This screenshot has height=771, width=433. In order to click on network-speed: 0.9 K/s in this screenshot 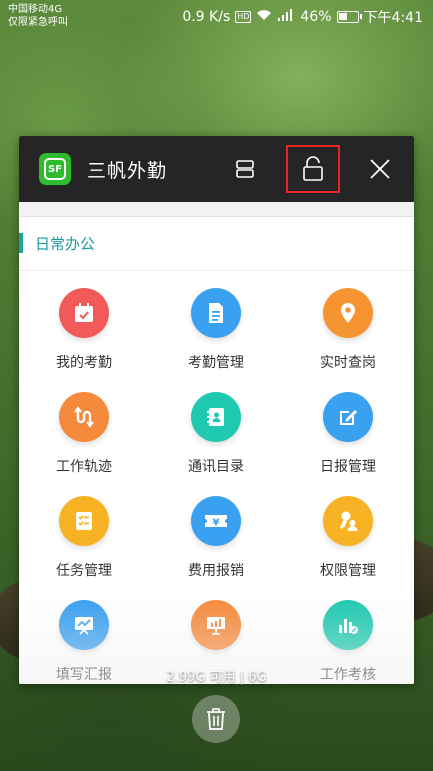, I will do `click(206, 17)`.